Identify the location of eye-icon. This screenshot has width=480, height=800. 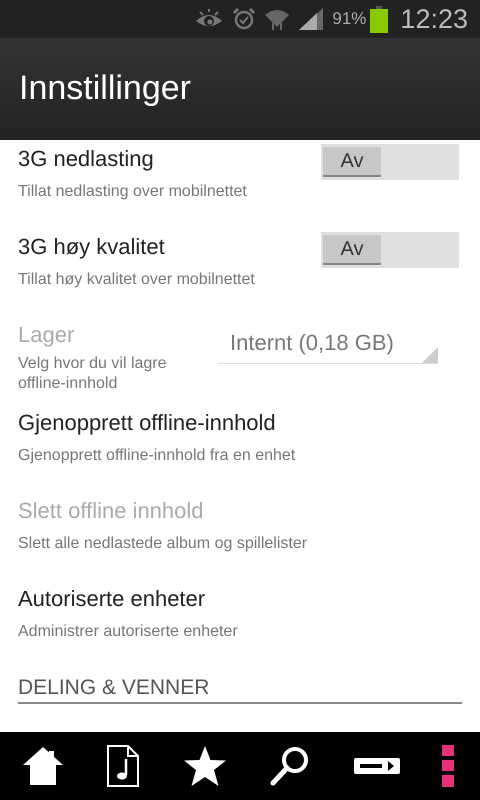
(209, 19).